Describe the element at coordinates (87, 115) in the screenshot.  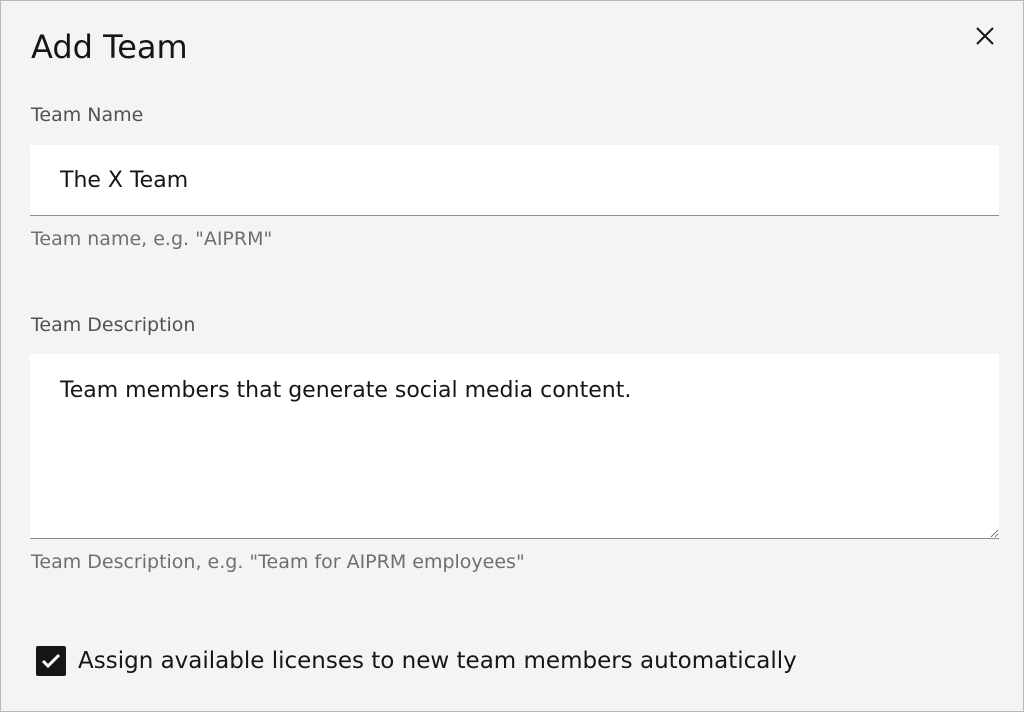
I see `team-name-label: Team Name` at that location.